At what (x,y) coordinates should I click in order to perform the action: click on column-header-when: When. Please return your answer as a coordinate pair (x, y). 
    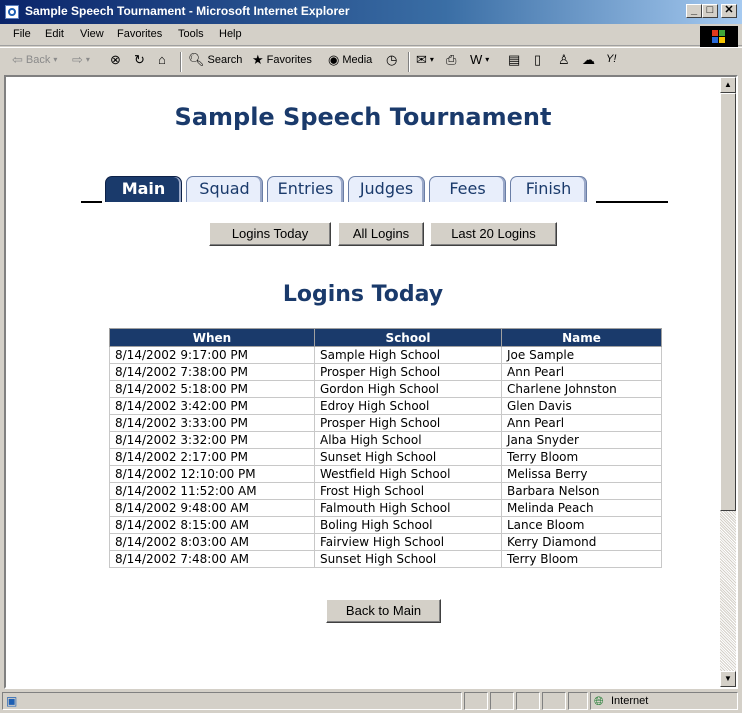
    Looking at the image, I should click on (212, 337).